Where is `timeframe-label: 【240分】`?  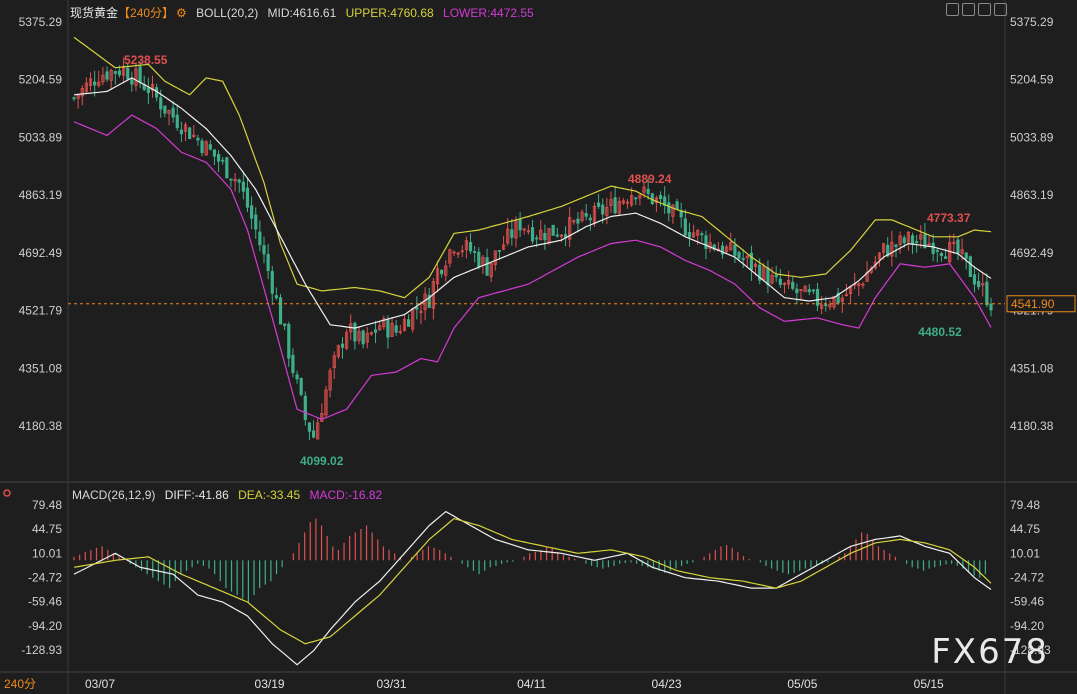 timeframe-label: 【240分】 is located at coordinates (146, 13).